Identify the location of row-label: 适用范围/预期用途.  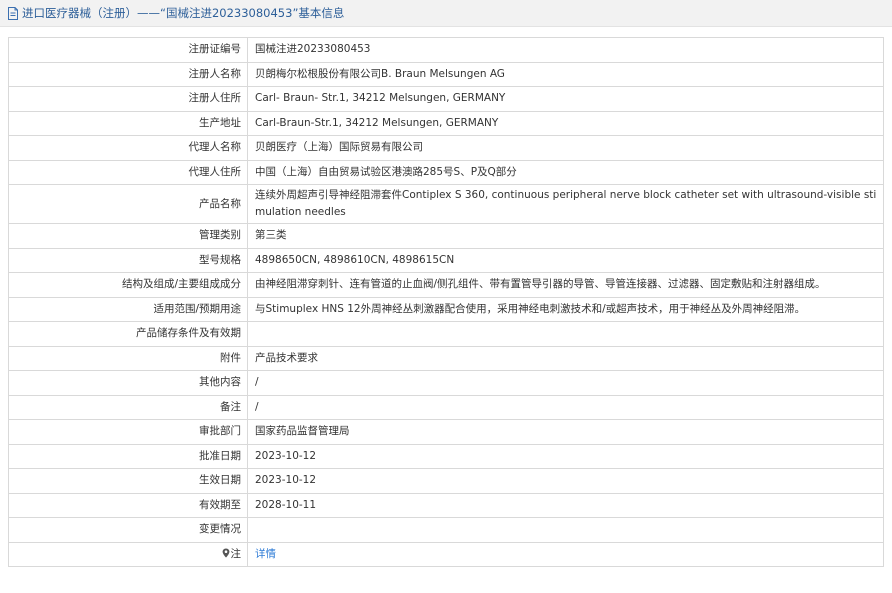
(128, 309).